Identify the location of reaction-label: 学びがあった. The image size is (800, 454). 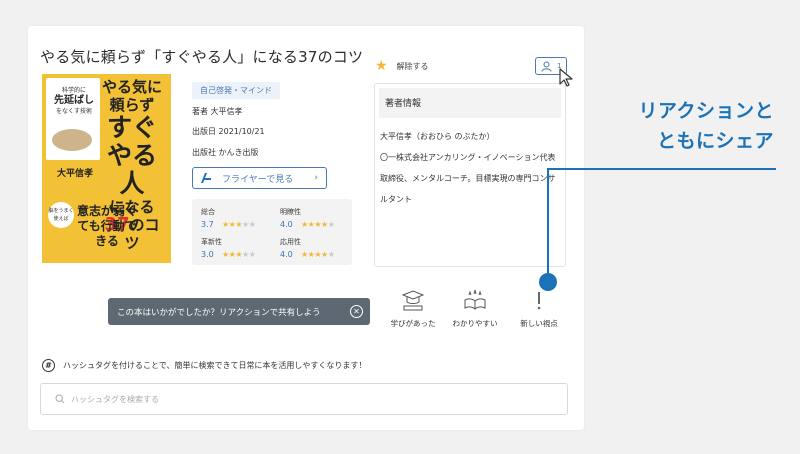
(413, 323).